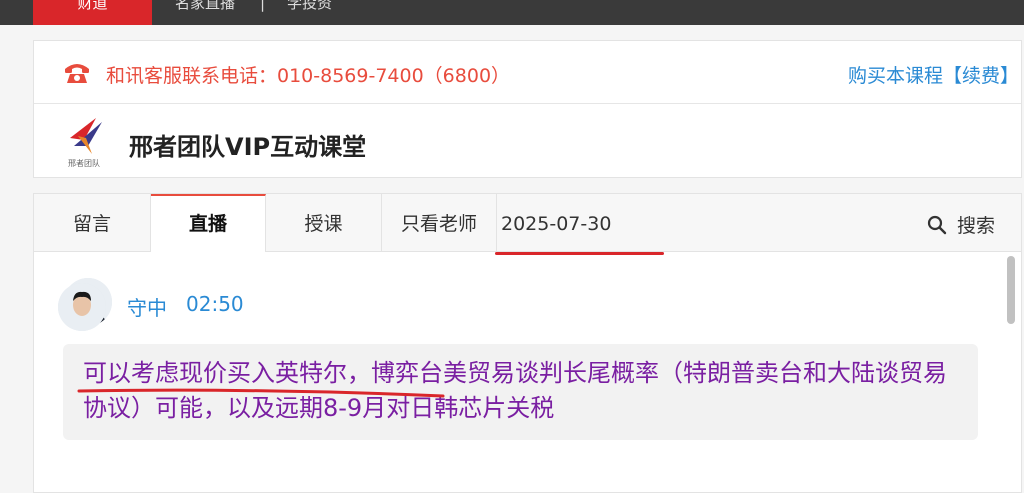 This screenshot has height=493, width=1024. Describe the element at coordinates (92, 222) in the screenshot. I see `tab-messages: 留言` at that location.